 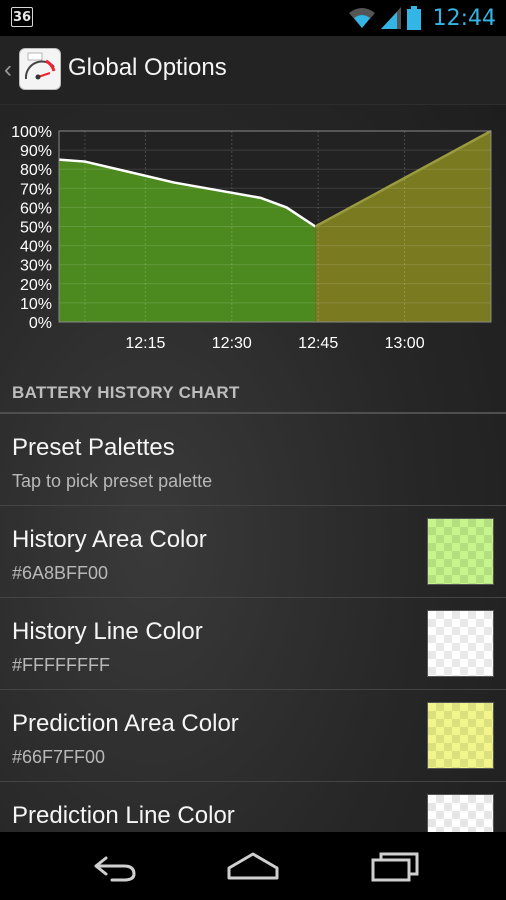 What do you see at coordinates (253, 736) in the screenshot?
I see `pref-prediction-area-color: Prediction Area Color #66F7FF00` at bounding box center [253, 736].